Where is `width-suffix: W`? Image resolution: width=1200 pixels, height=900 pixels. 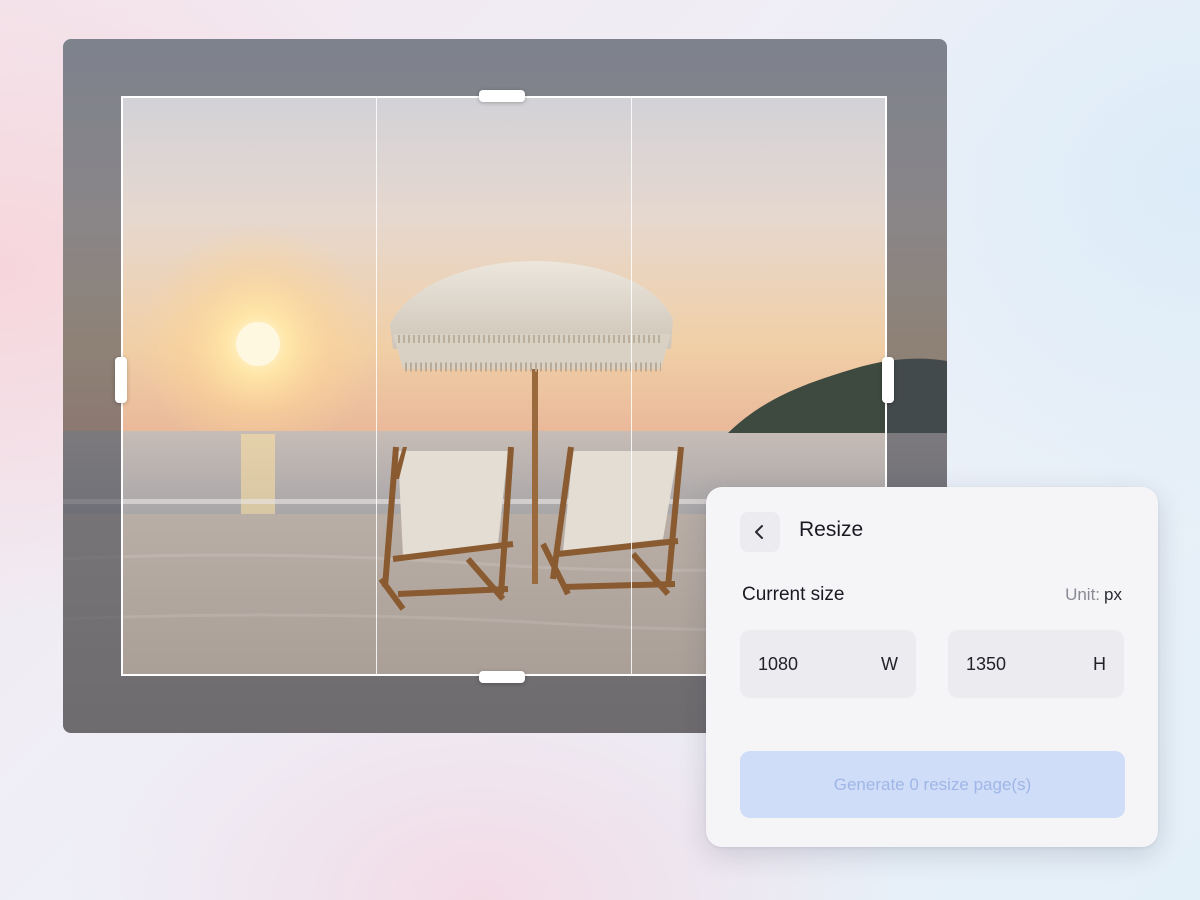
width-suffix: W is located at coordinates (889, 663).